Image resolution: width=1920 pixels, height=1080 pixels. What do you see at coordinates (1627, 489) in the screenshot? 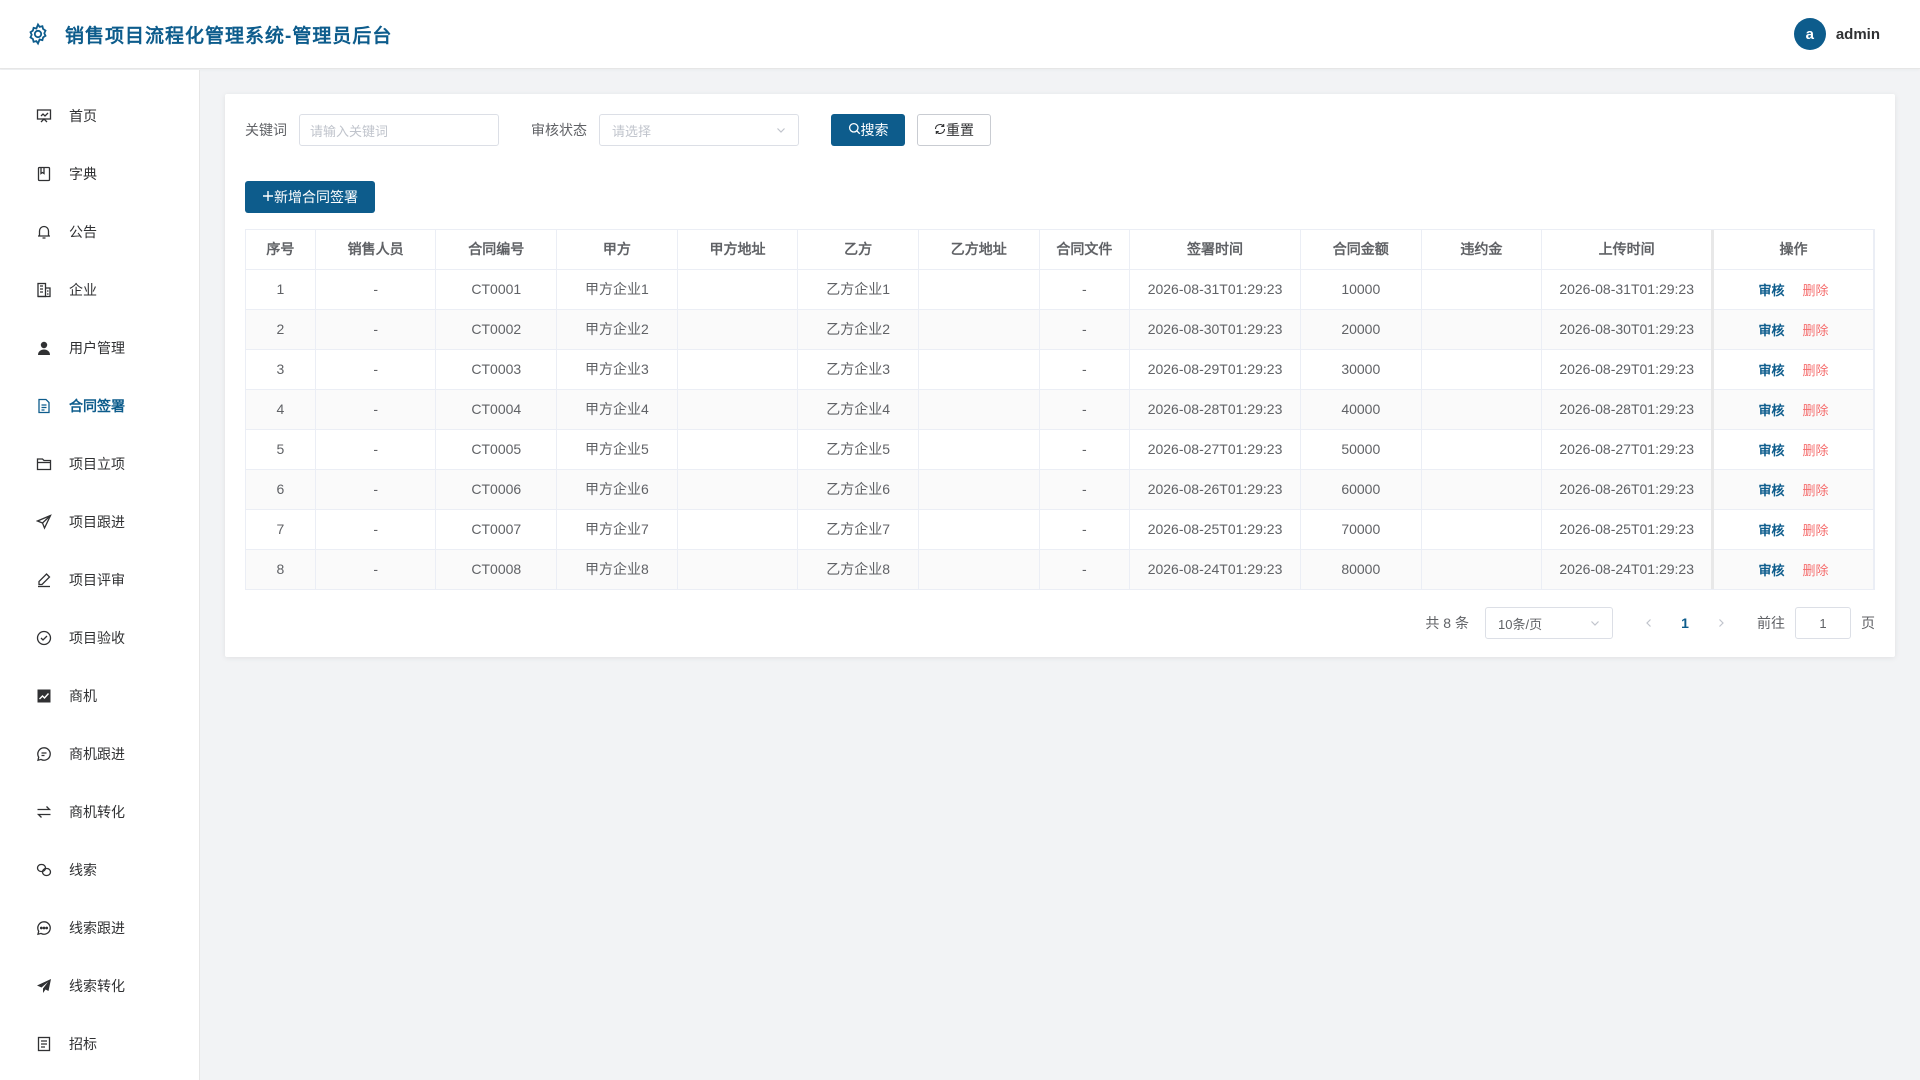
I see `table-cell-upload-time: 2026-08-26T01:29:23` at bounding box center [1627, 489].